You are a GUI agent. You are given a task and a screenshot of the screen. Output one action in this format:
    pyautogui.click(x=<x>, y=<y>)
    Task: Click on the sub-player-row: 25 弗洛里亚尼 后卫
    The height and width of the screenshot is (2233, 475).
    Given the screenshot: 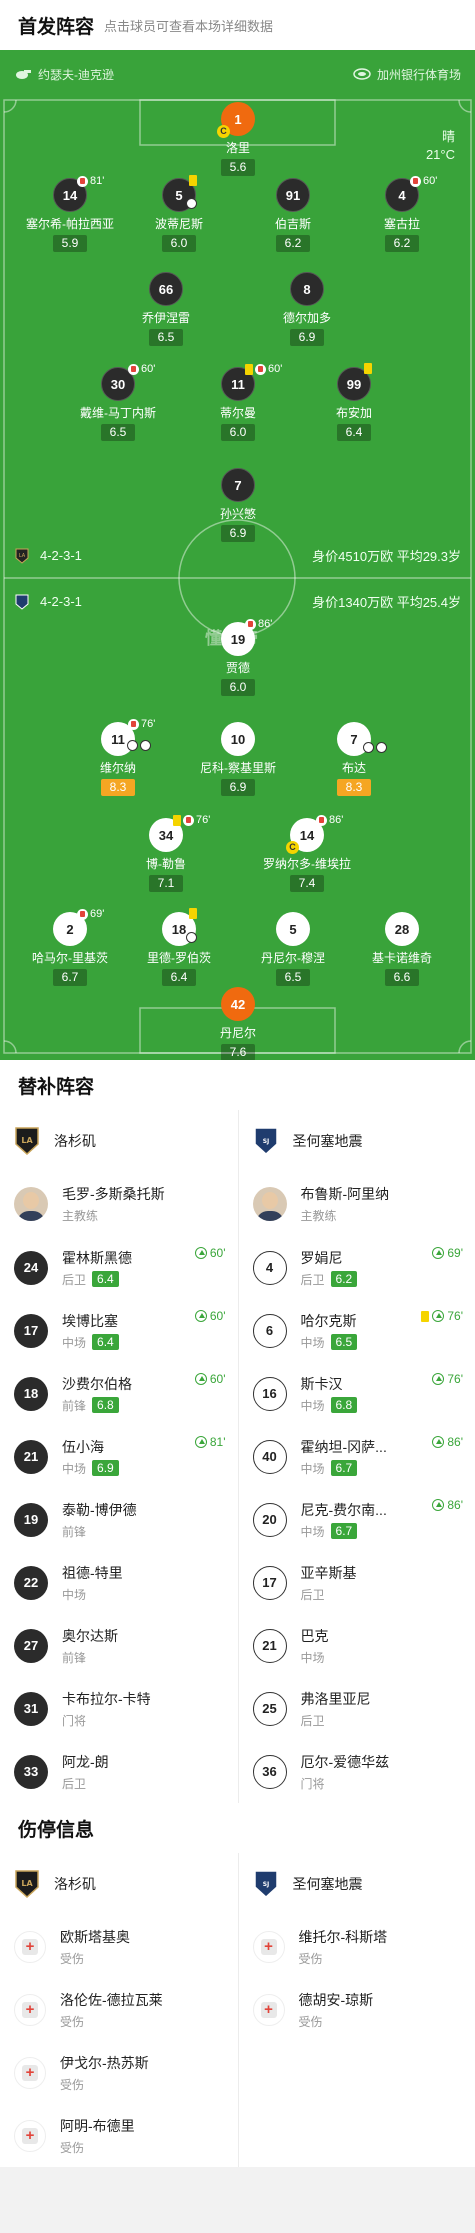 What is the action you would take?
    pyautogui.click(x=357, y=1708)
    